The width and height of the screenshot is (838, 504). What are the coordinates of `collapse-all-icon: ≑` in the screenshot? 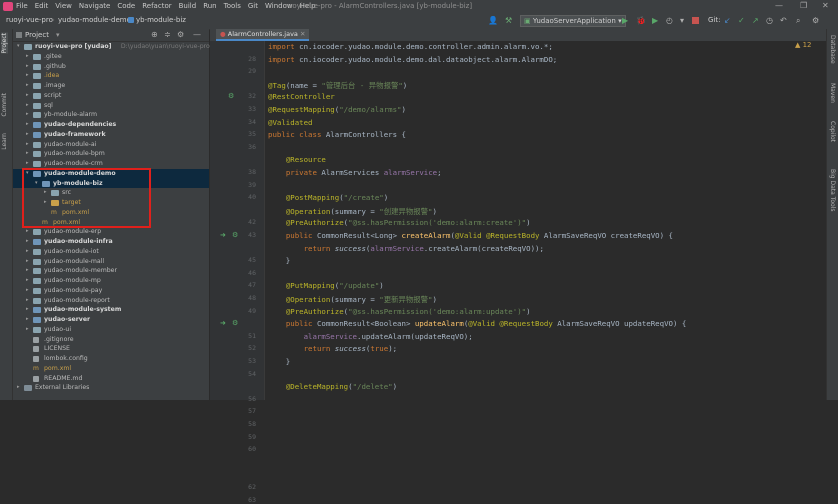 It's located at (167, 34).